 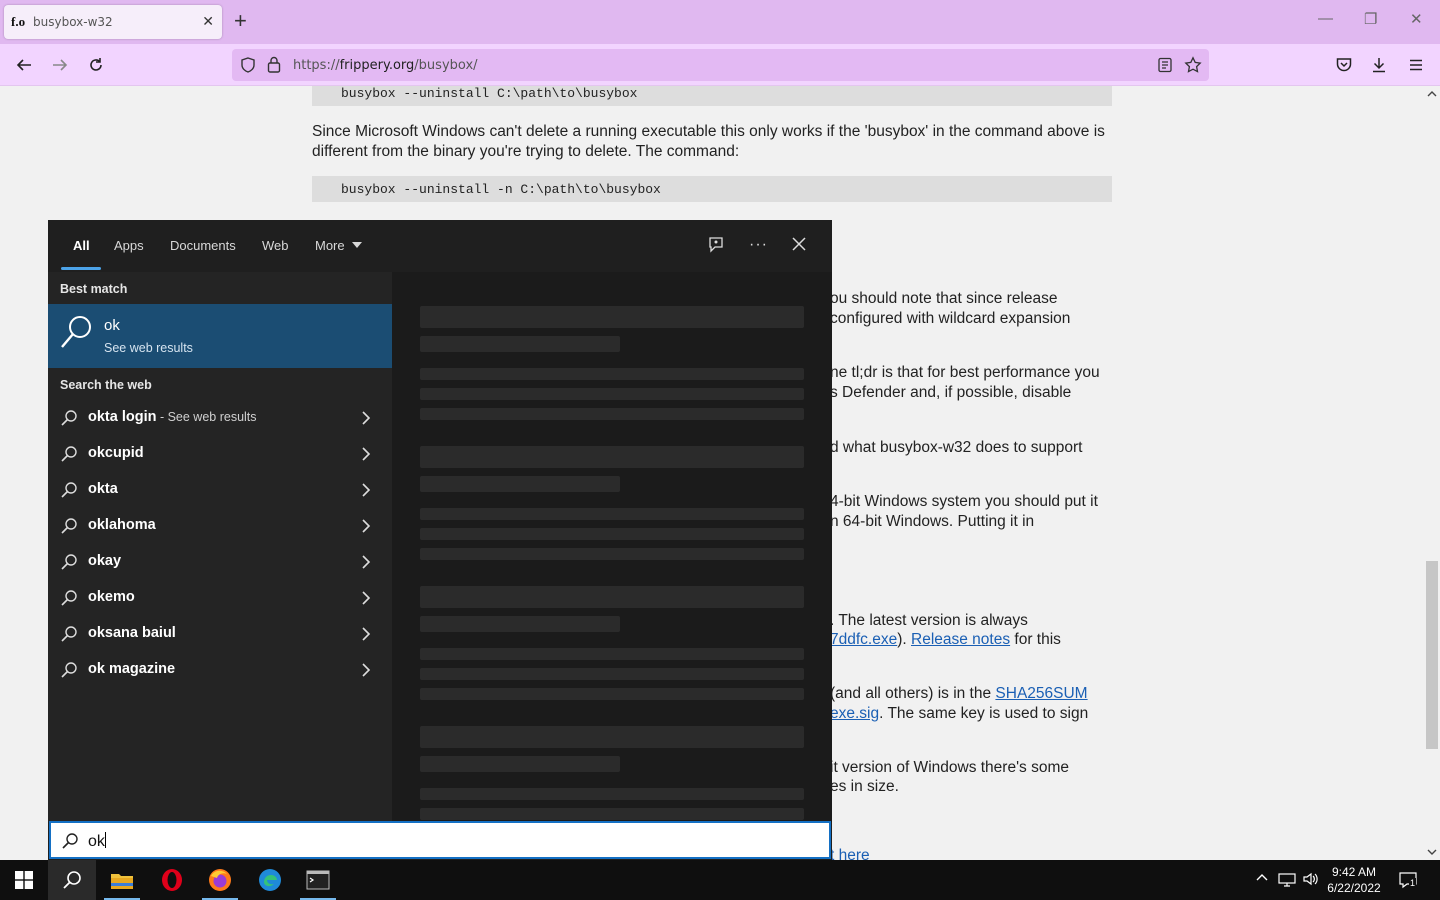 What do you see at coordinates (1325, 18) in the screenshot?
I see `minimize-window-button: —` at bounding box center [1325, 18].